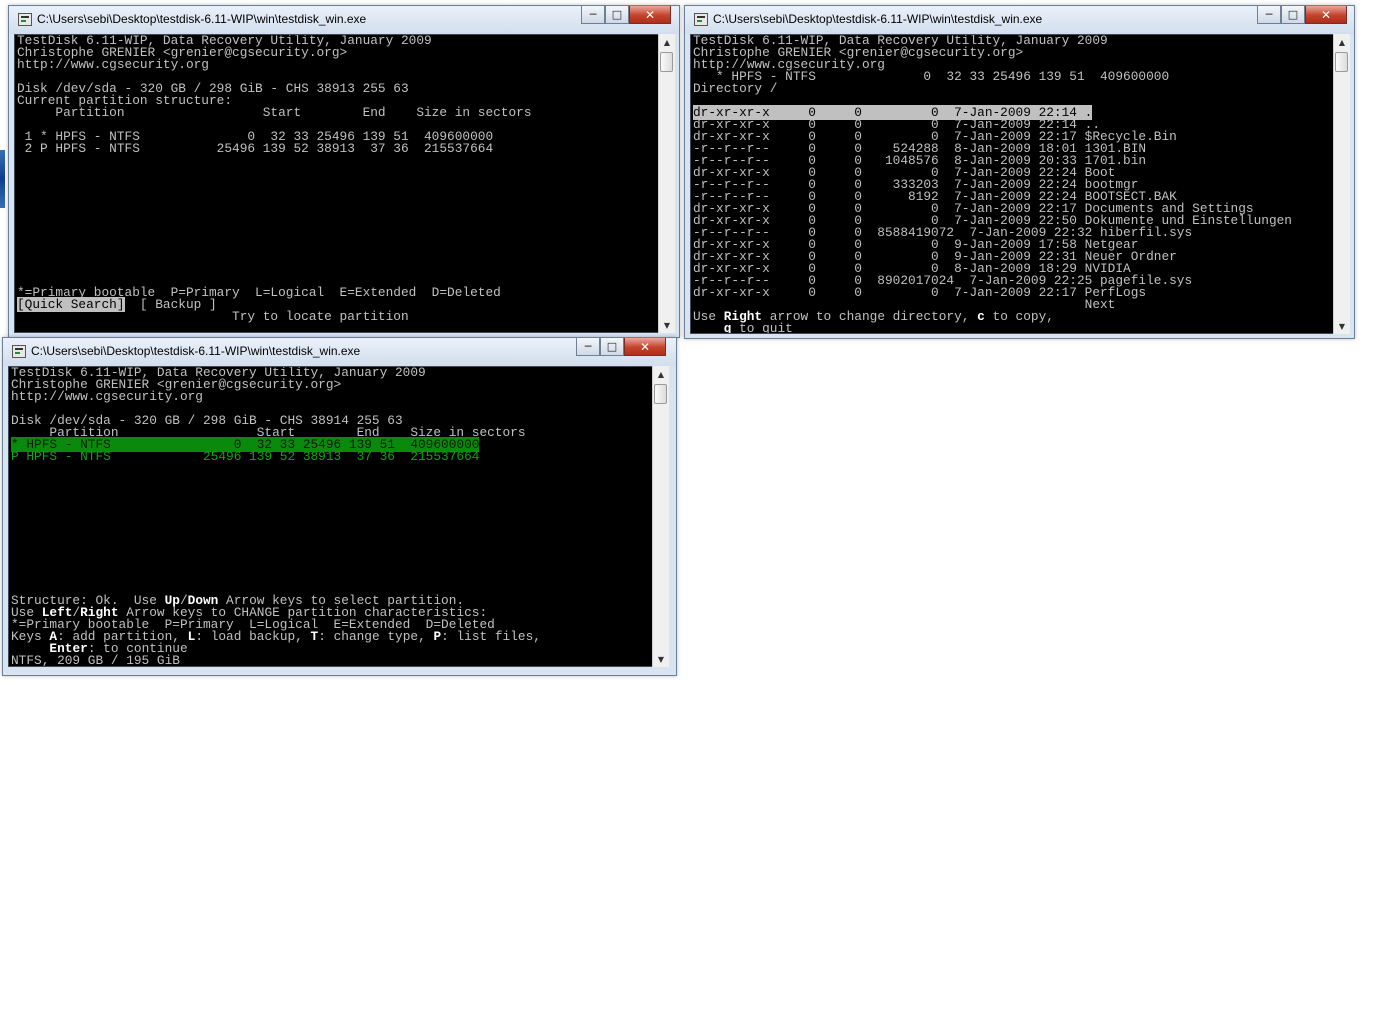  I want to click on console-segment: Directory /, so click(735, 88).